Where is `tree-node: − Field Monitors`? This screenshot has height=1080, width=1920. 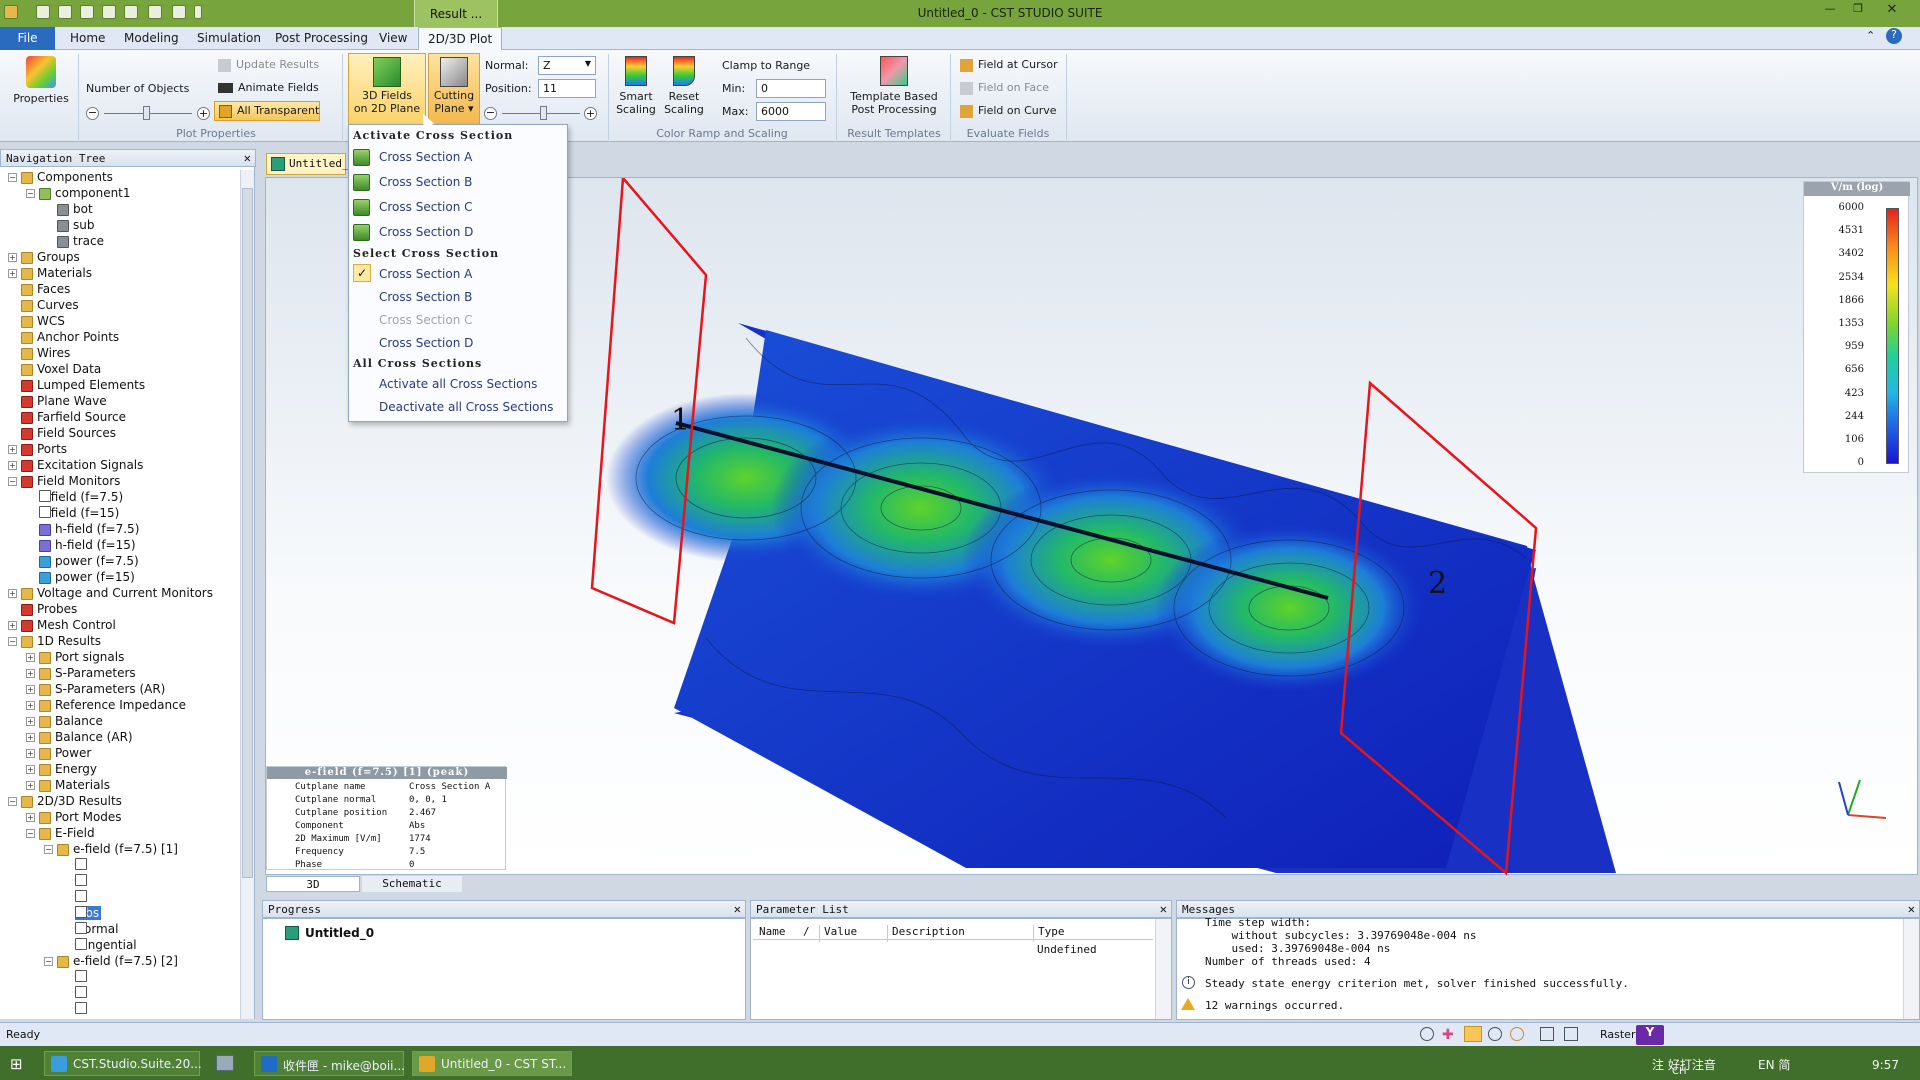
tree-node: − Field Monitors is located at coordinates (64, 482).